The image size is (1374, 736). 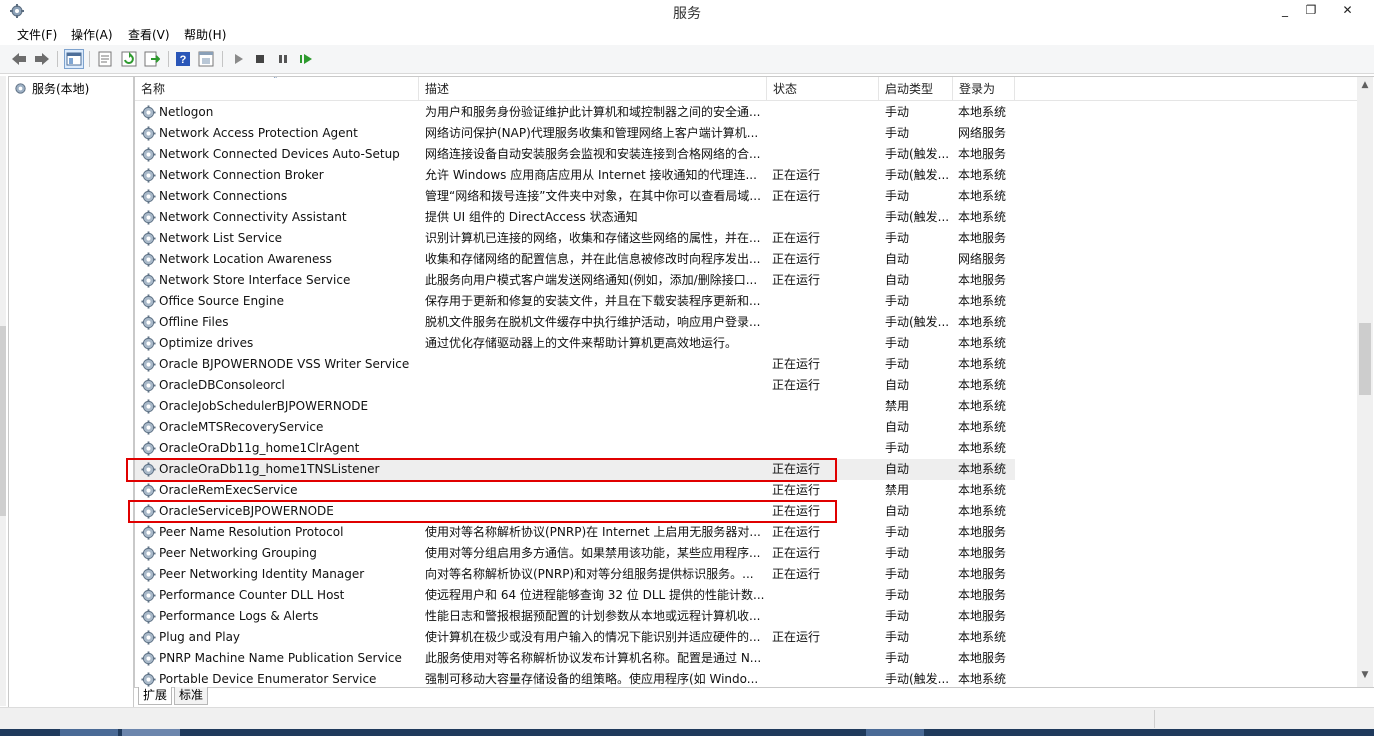 I want to click on highlight-box-tnslistener, so click(x=481, y=470).